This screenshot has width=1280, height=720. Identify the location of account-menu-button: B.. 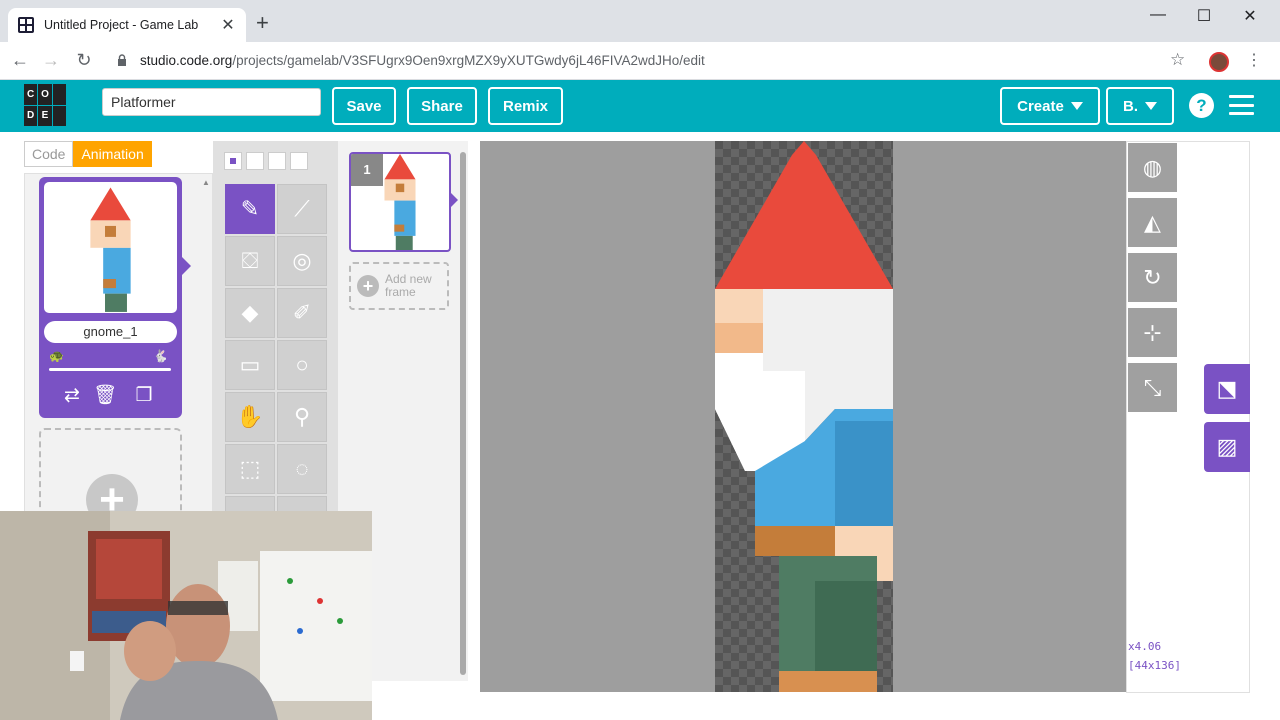
(1140, 106).